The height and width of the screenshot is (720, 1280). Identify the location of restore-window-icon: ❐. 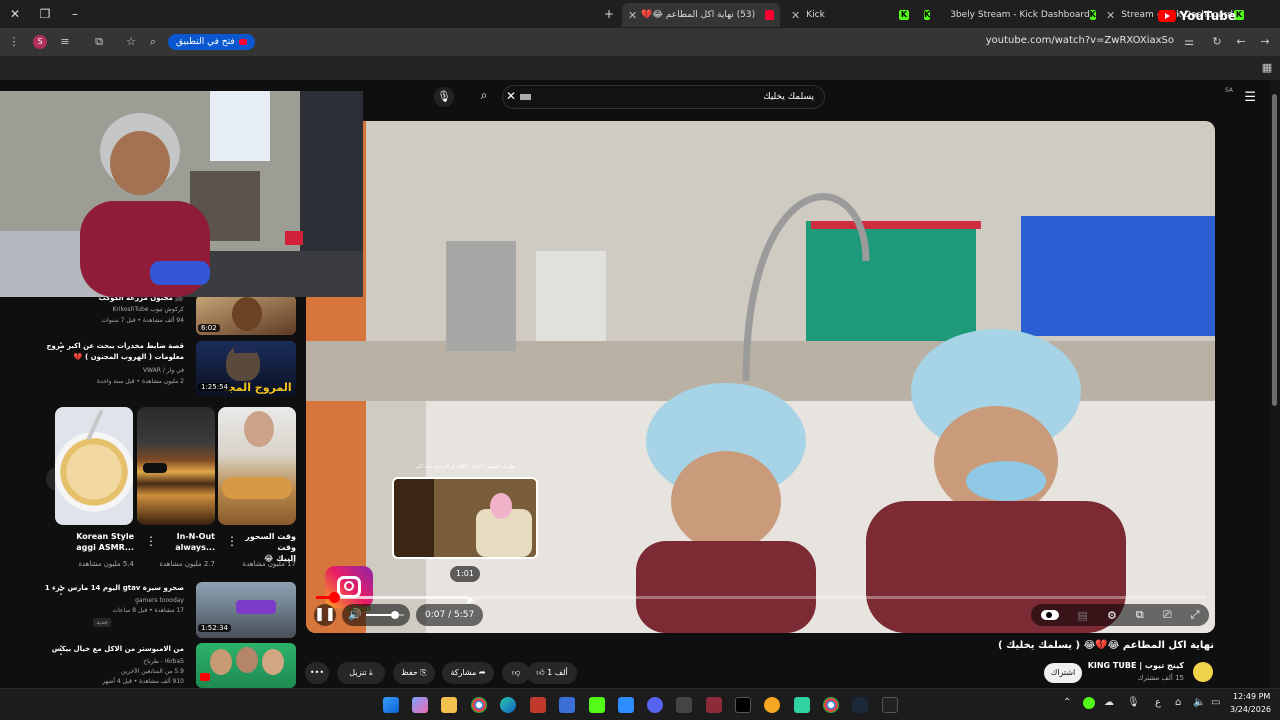
(45, 14).